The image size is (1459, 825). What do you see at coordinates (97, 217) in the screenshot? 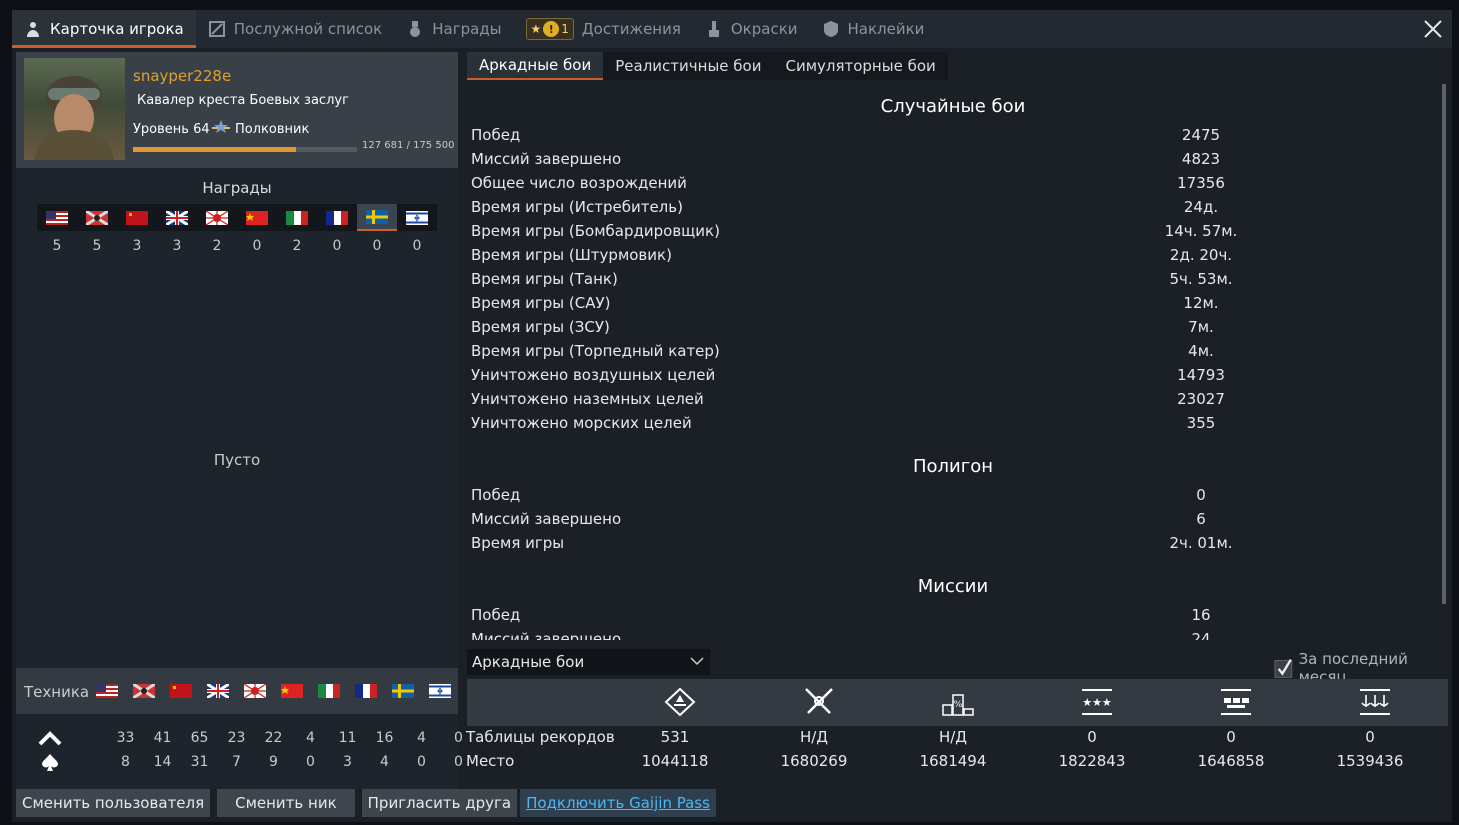
I see `awards-nation-germany` at bounding box center [97, 217].